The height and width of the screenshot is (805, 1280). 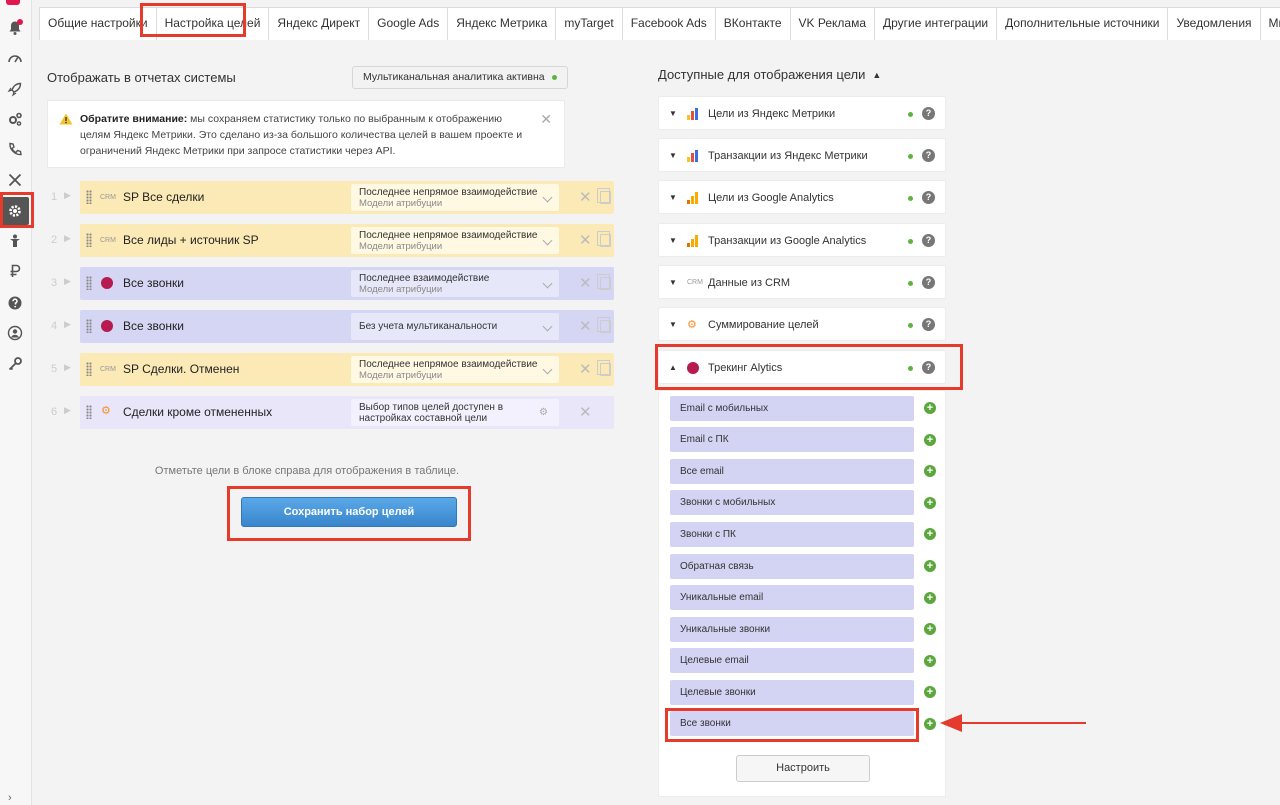 What do you see at coordinates (15, 58) in the screenshot?
I see `speedometer-icon` at bounding box center [15, 58].